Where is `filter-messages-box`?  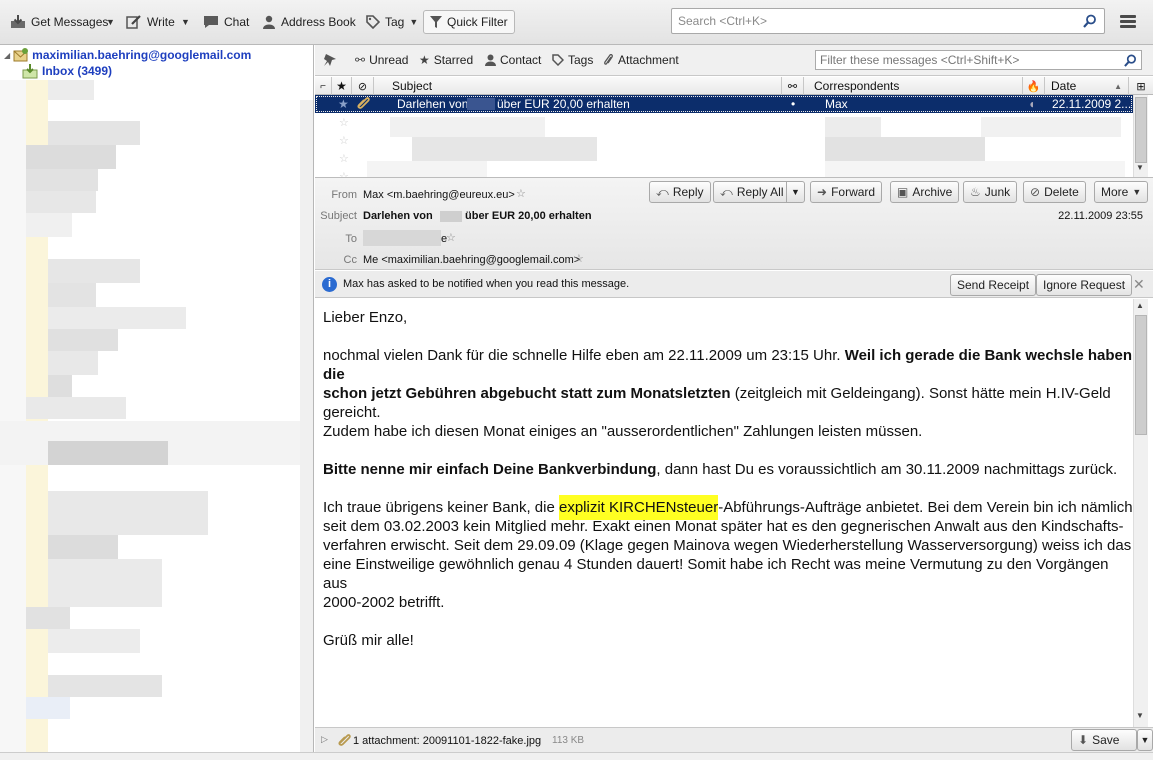
filter-messages-box is located at coordinates (978, 60).